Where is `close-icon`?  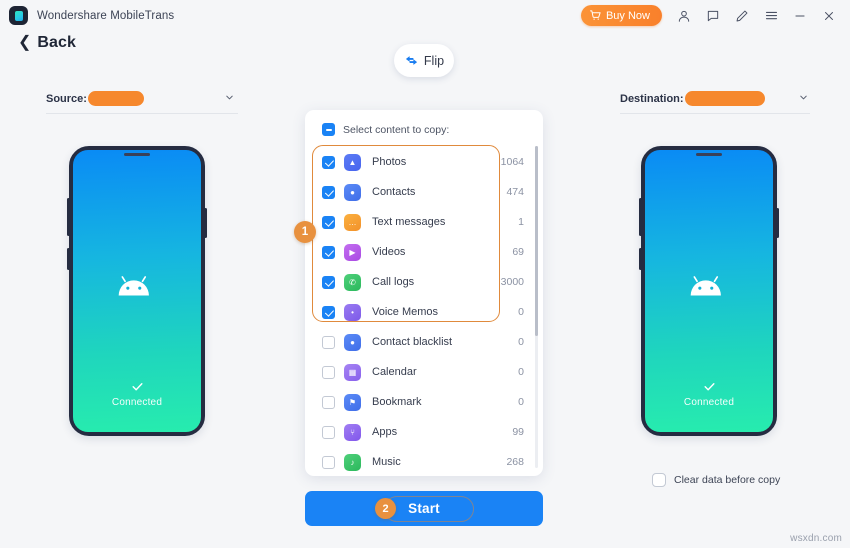 close-icon is located at coordinates (829, 16).